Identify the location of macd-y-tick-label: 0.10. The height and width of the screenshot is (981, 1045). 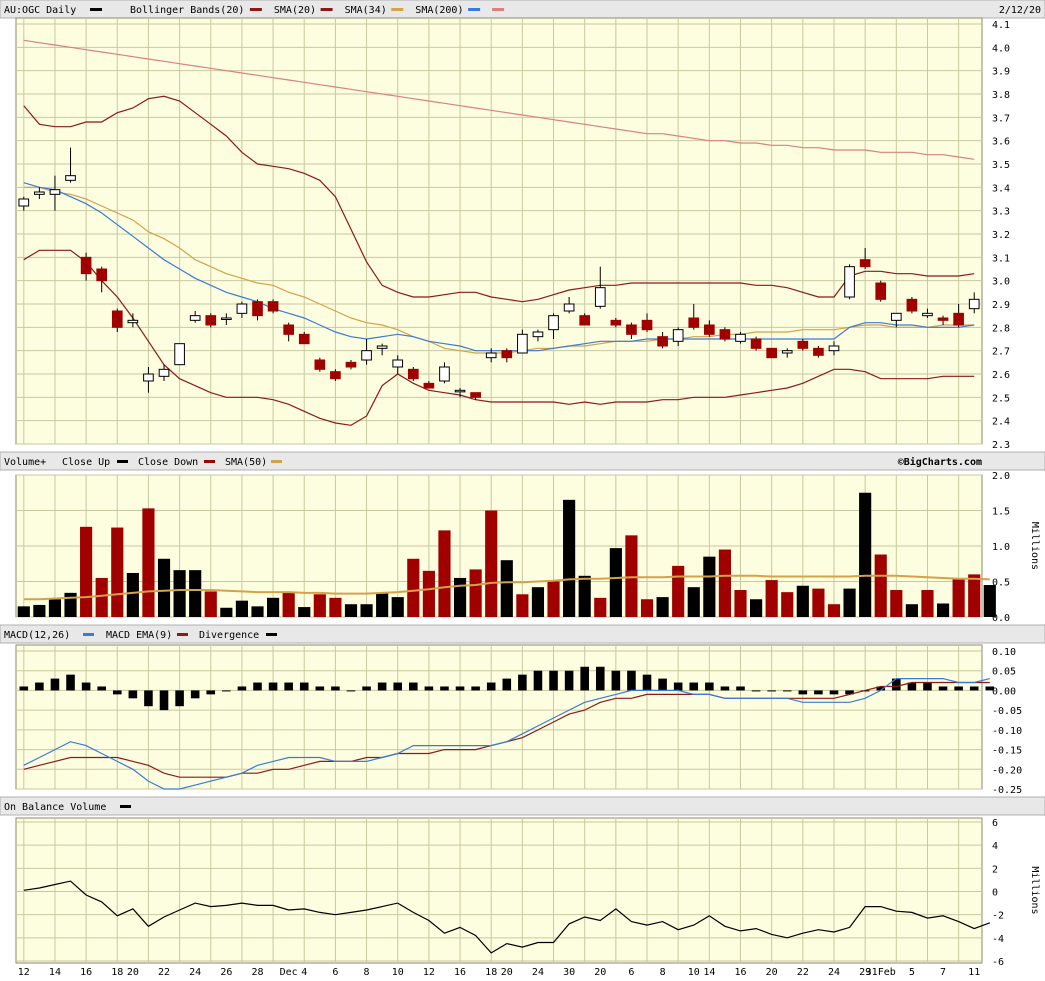
(1004, 652).